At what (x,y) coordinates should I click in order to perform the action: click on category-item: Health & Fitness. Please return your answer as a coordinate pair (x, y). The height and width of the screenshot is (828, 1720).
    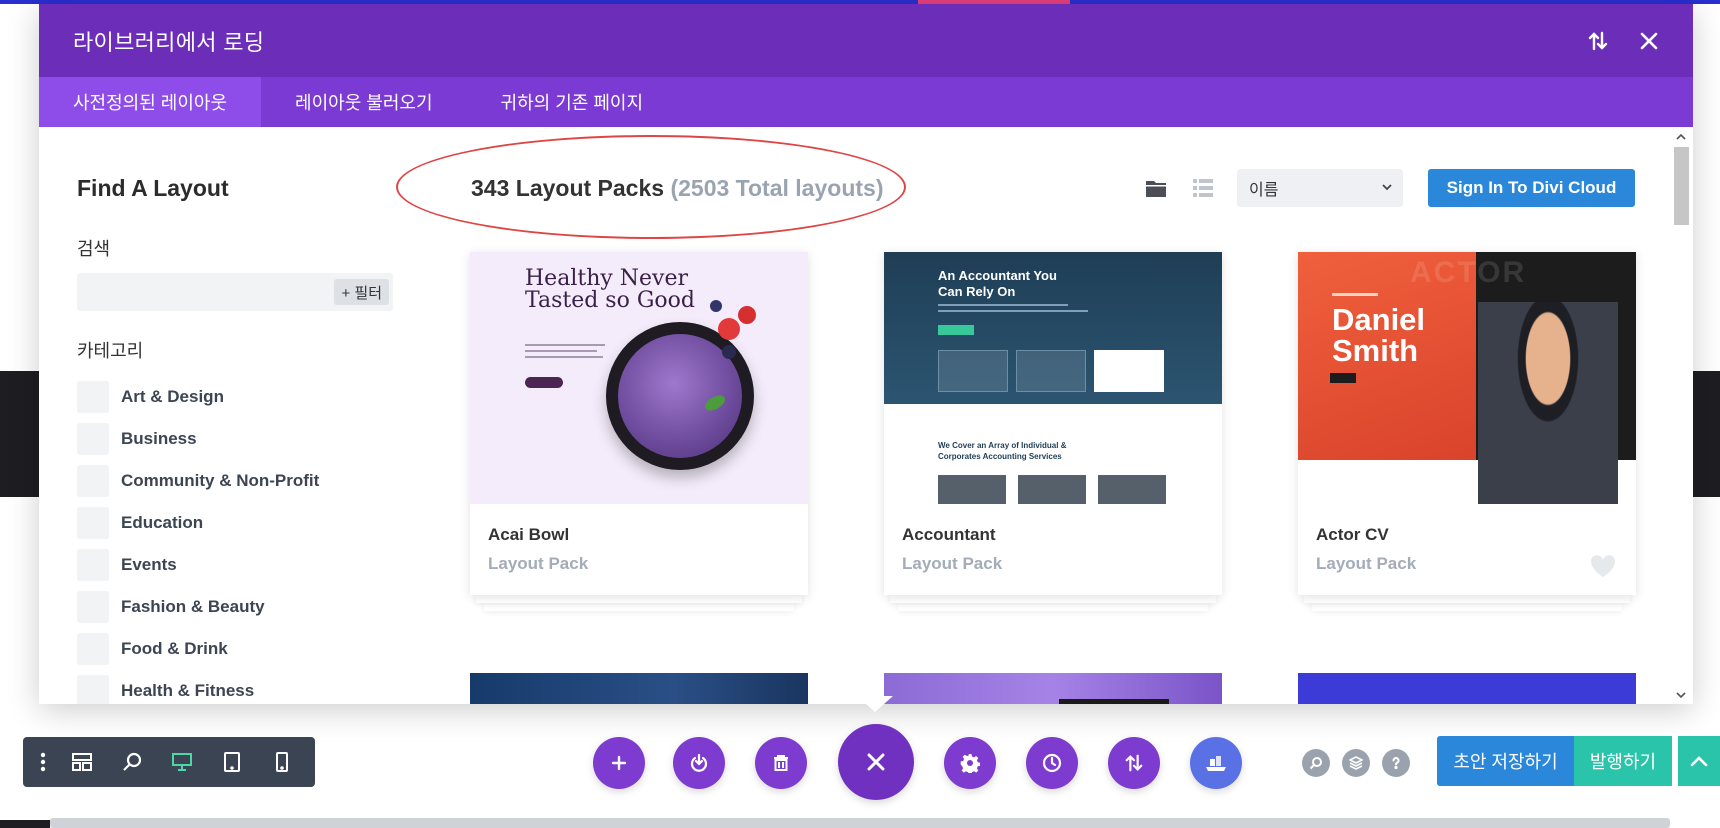
    Looking at the image, I should click on (198, 687).